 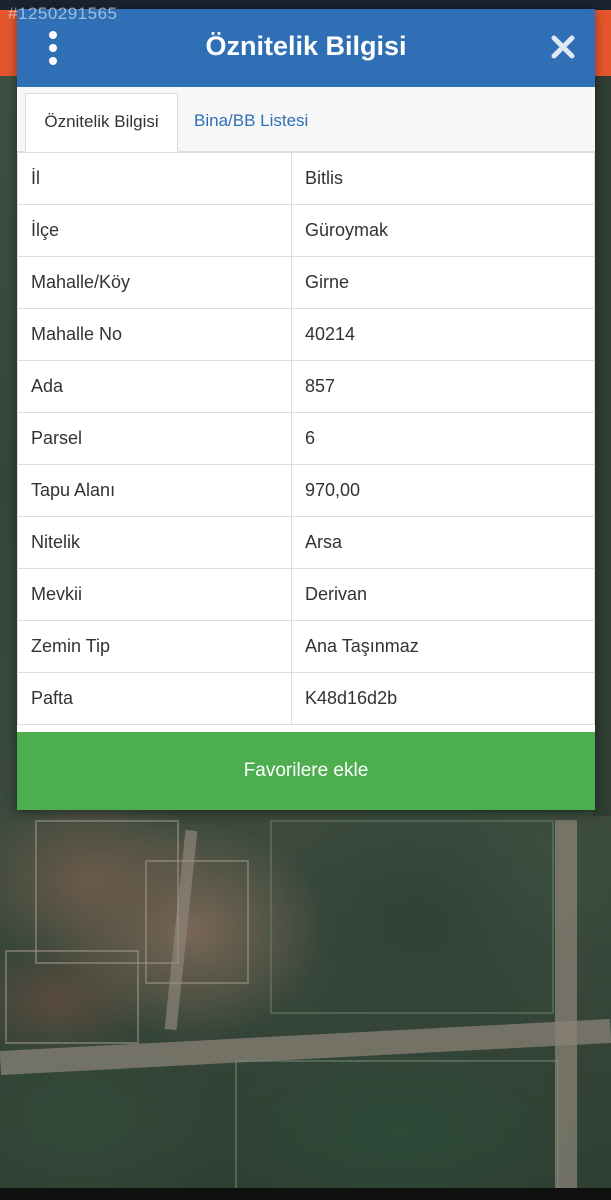 I want to click on tab-building-list: Bina/BB Listesi, so click(x=251, y=122).